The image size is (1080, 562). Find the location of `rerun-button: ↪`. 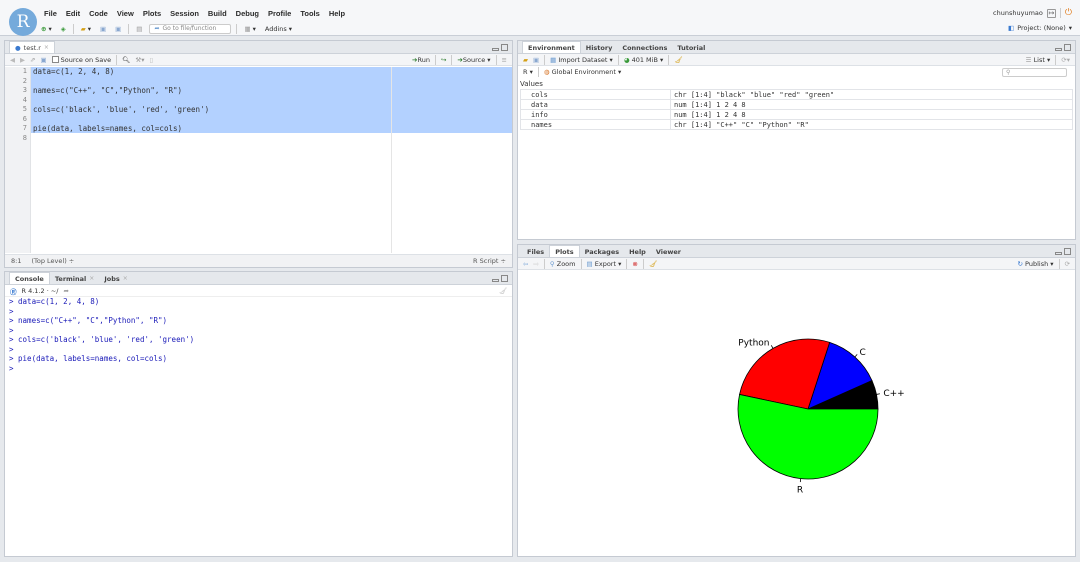

rerun-button: ↪ is located at coordinates (443, 60).